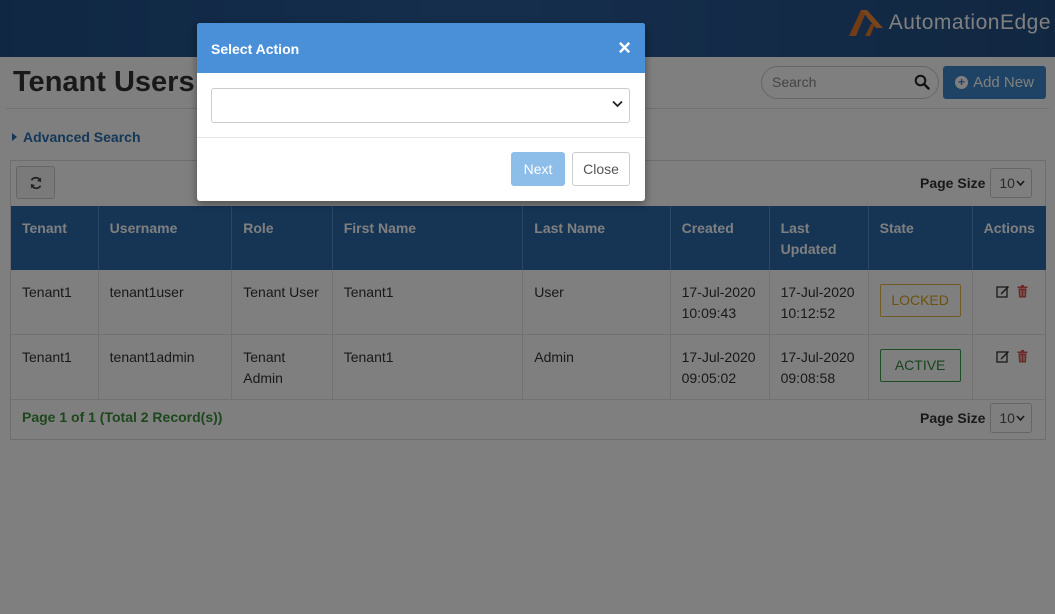 Image resolution: width=1055 pixels, height=614 pixels. I want to click on action-select, so click(420, 105).